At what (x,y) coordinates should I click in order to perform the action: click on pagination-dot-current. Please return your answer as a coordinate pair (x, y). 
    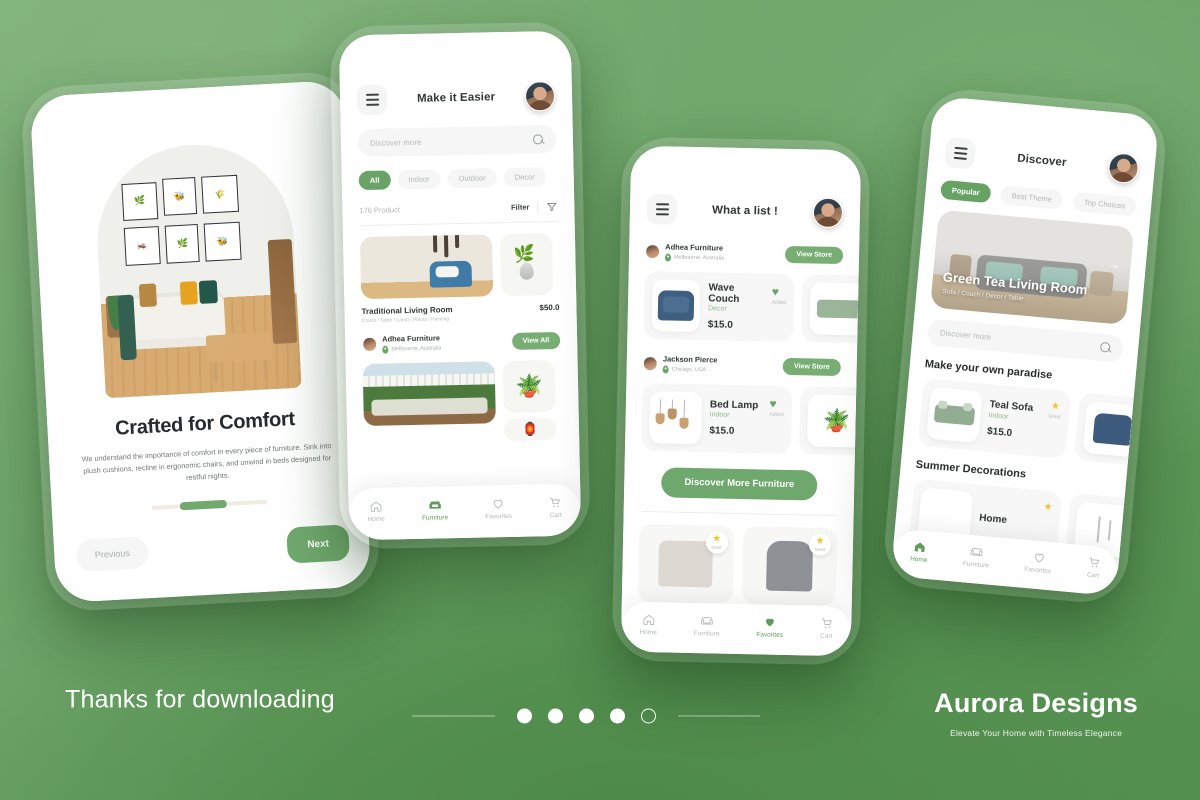
    Looking at the image, I should click on (648, 716).